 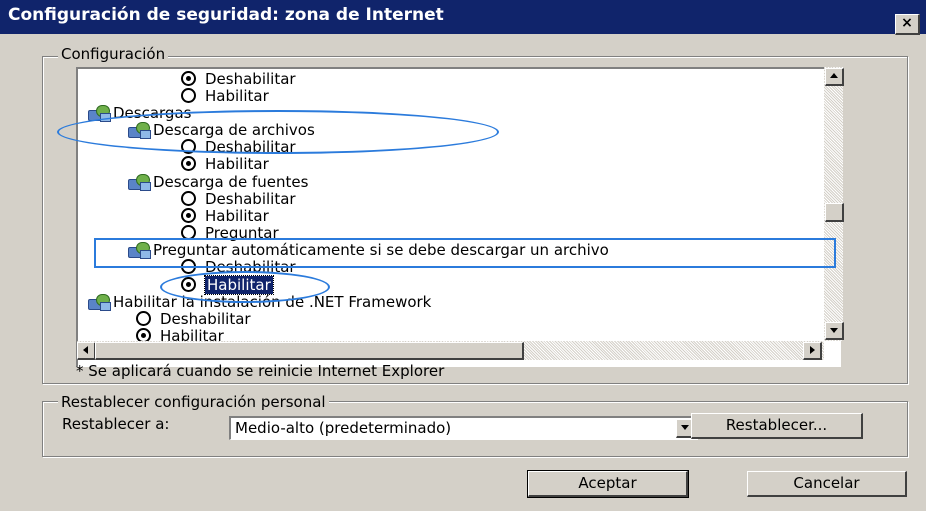 I want to click on reset-level-select: Medio-alto (predeterminado), so click(x=463, y=428).